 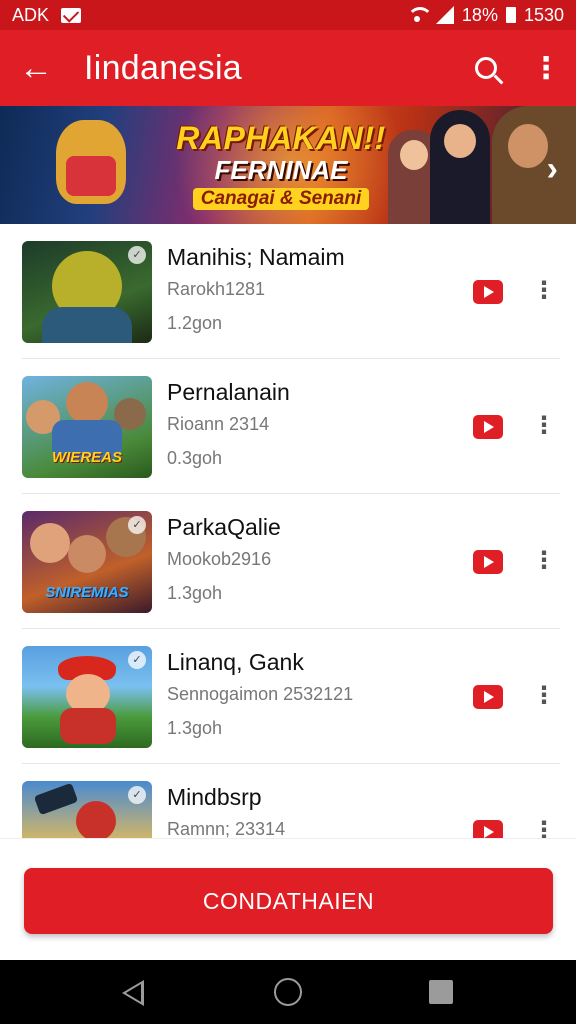 I want to click on mail-icon, so click(x=71, y=15).